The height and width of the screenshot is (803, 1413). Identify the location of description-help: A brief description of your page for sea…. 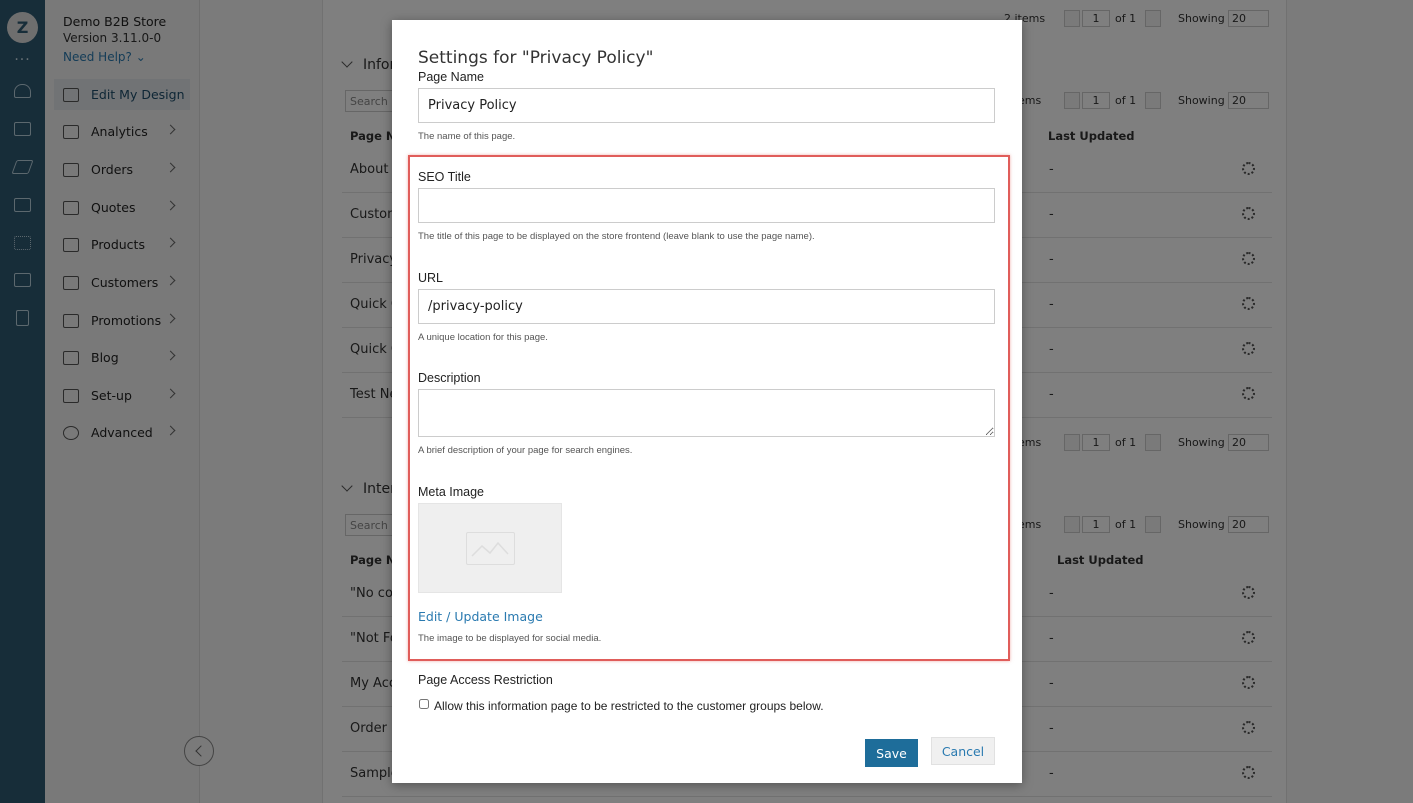
(525, 450).